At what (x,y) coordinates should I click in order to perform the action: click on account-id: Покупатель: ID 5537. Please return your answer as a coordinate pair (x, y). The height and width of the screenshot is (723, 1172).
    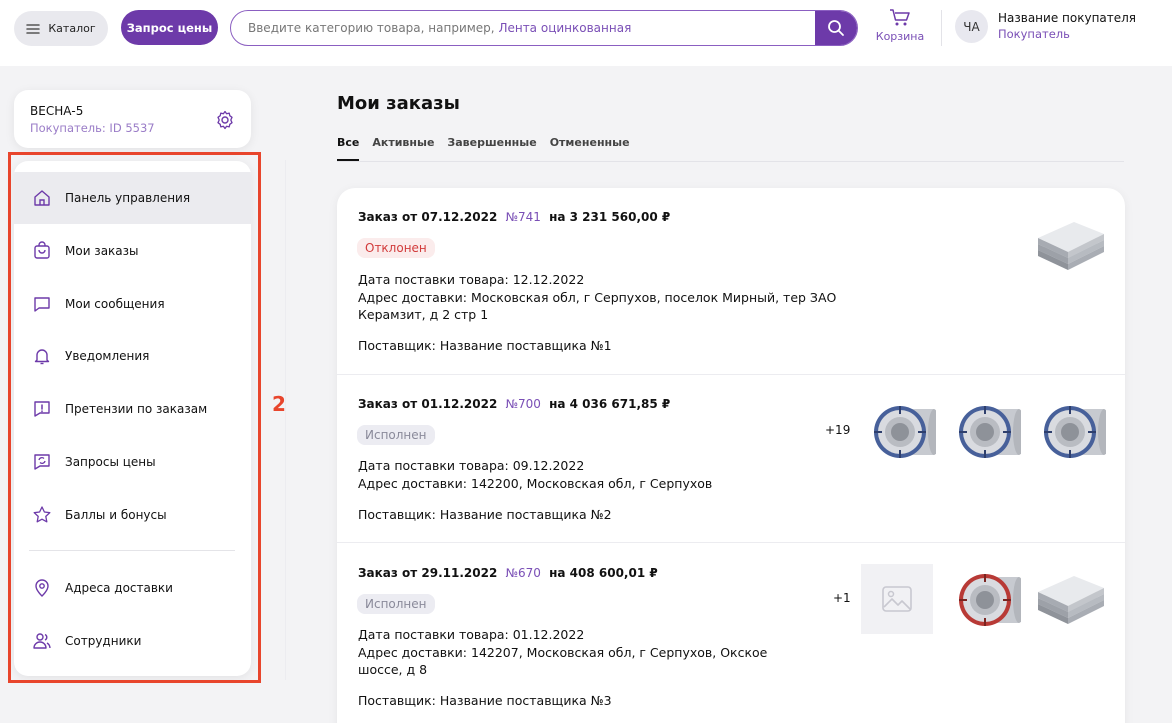
    Looking at the image, I should click on (92, 128).